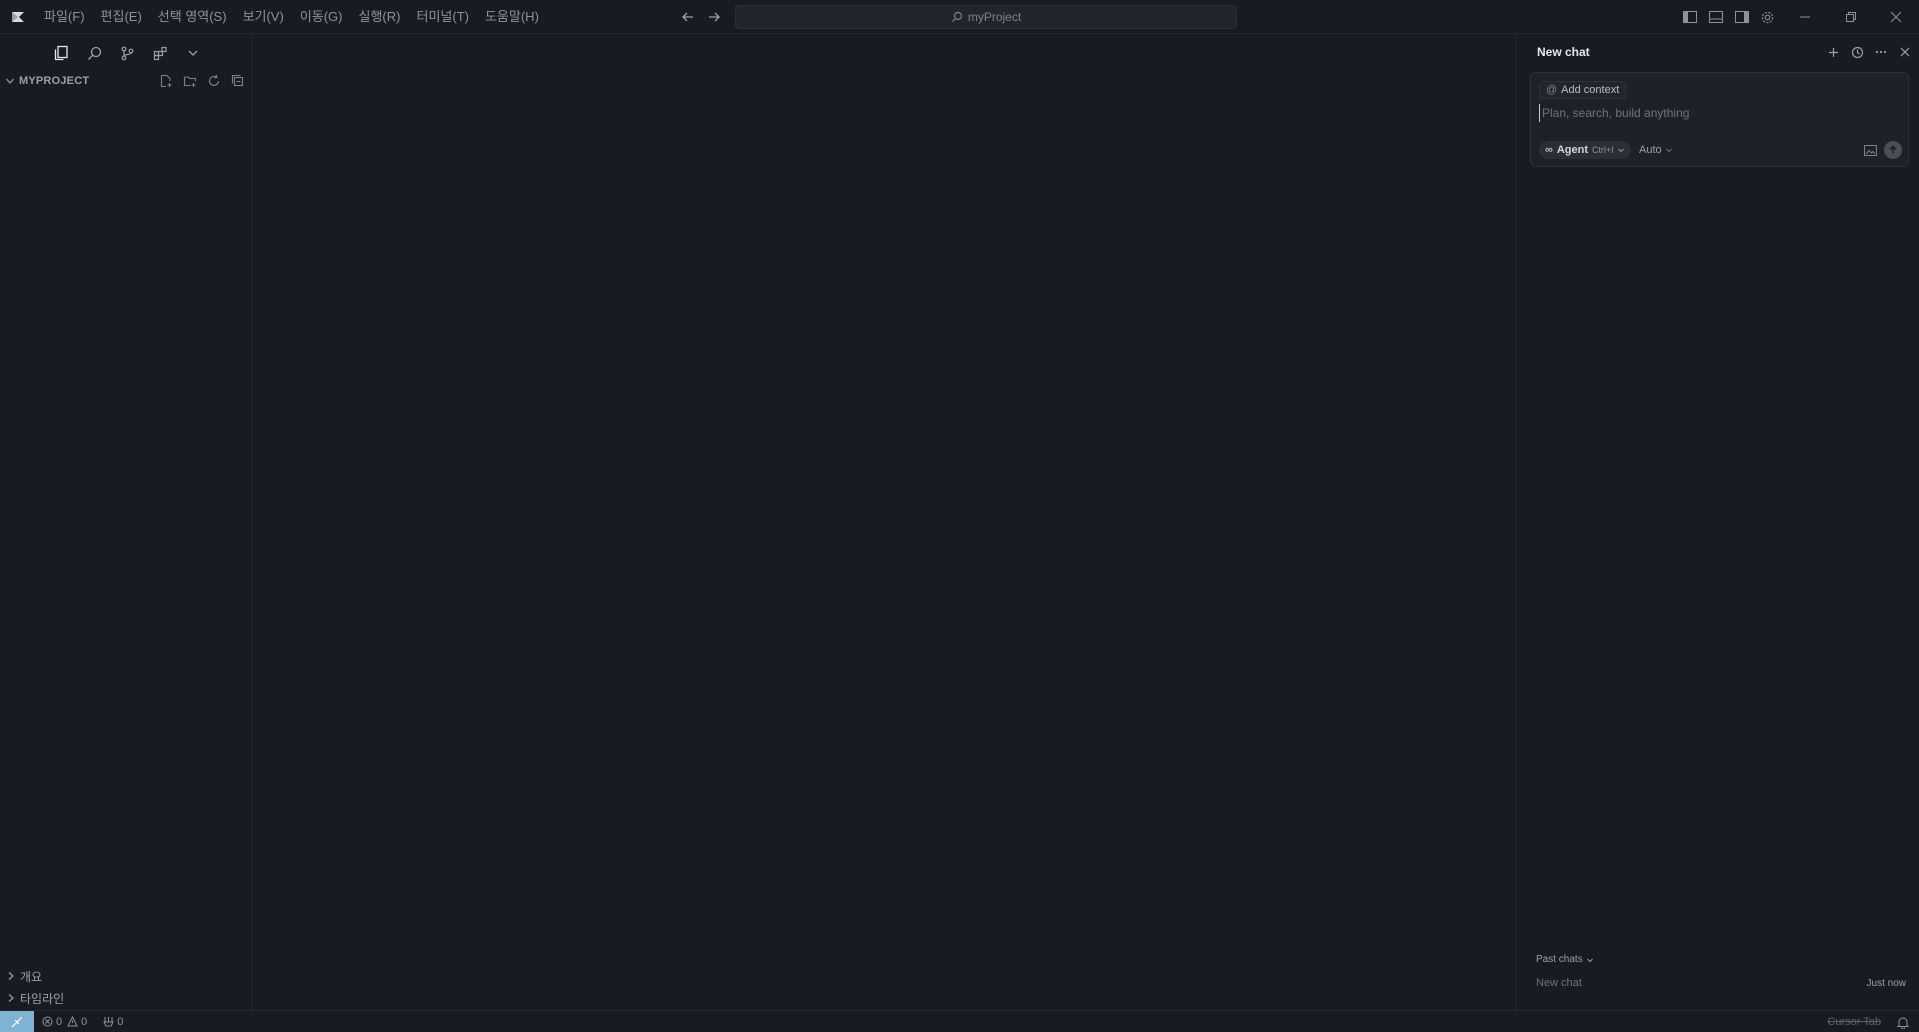 Image resolution: width=1919 pixels, height=1032 pixels. I want to click on new-file-icon, so click(166, 81).